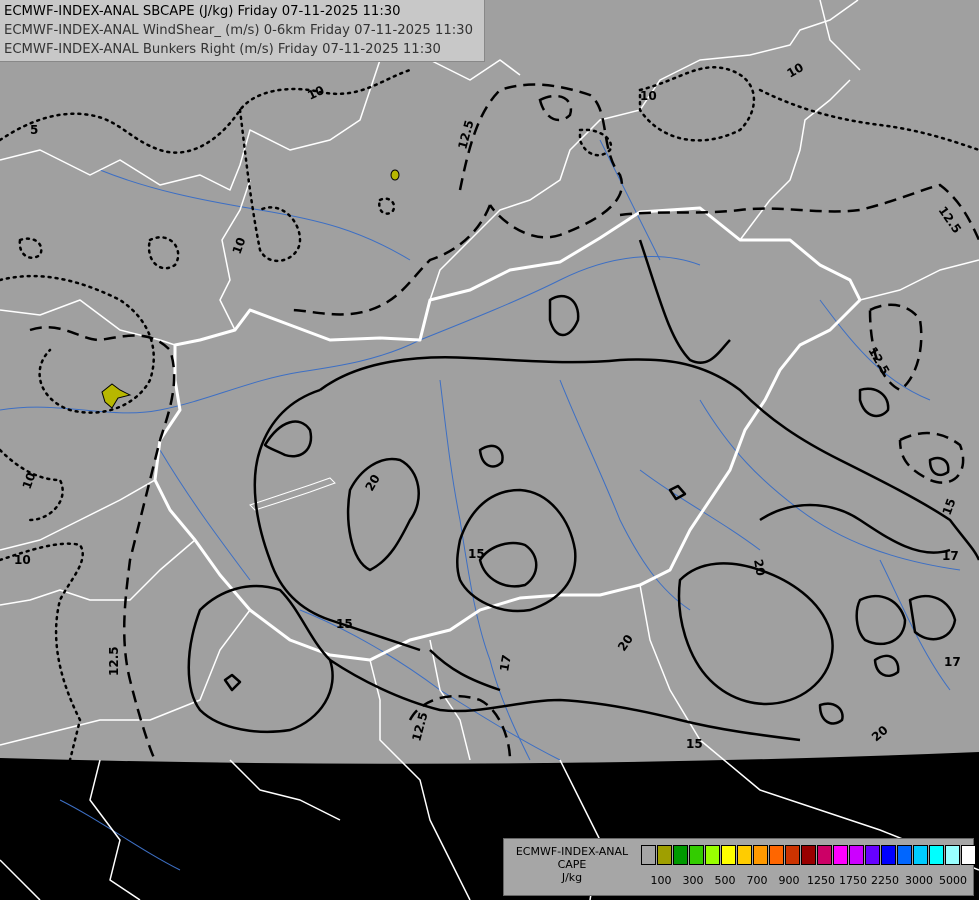 This screenshot has height=900, width=979. I want to click on legend-tick-label: 5000, so click(953, 880).